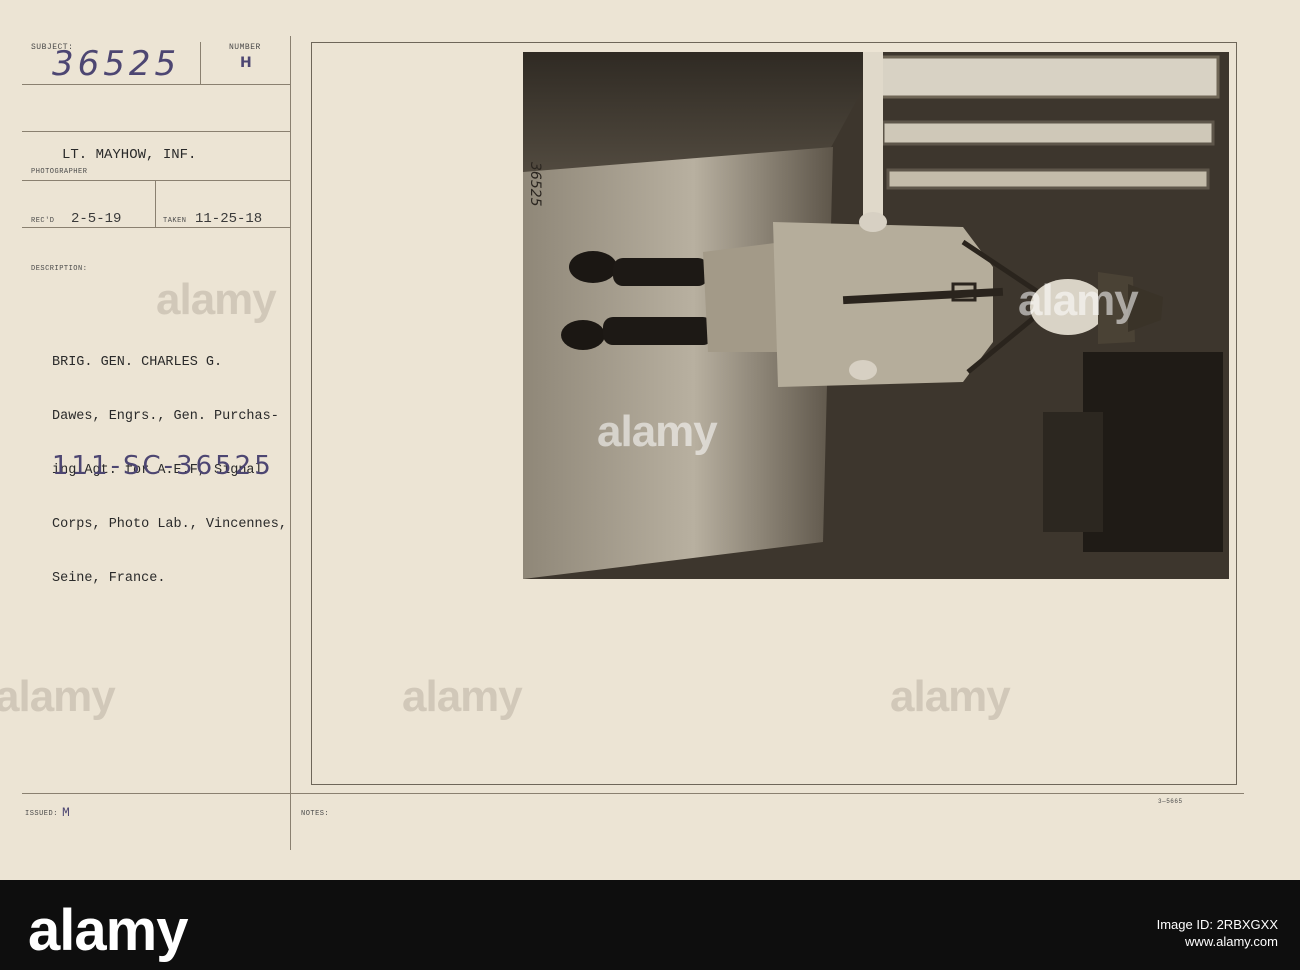  Describe the element at coordinates (109, 578) in the screenshot. I see `description-line: Seine, France.` at that location.